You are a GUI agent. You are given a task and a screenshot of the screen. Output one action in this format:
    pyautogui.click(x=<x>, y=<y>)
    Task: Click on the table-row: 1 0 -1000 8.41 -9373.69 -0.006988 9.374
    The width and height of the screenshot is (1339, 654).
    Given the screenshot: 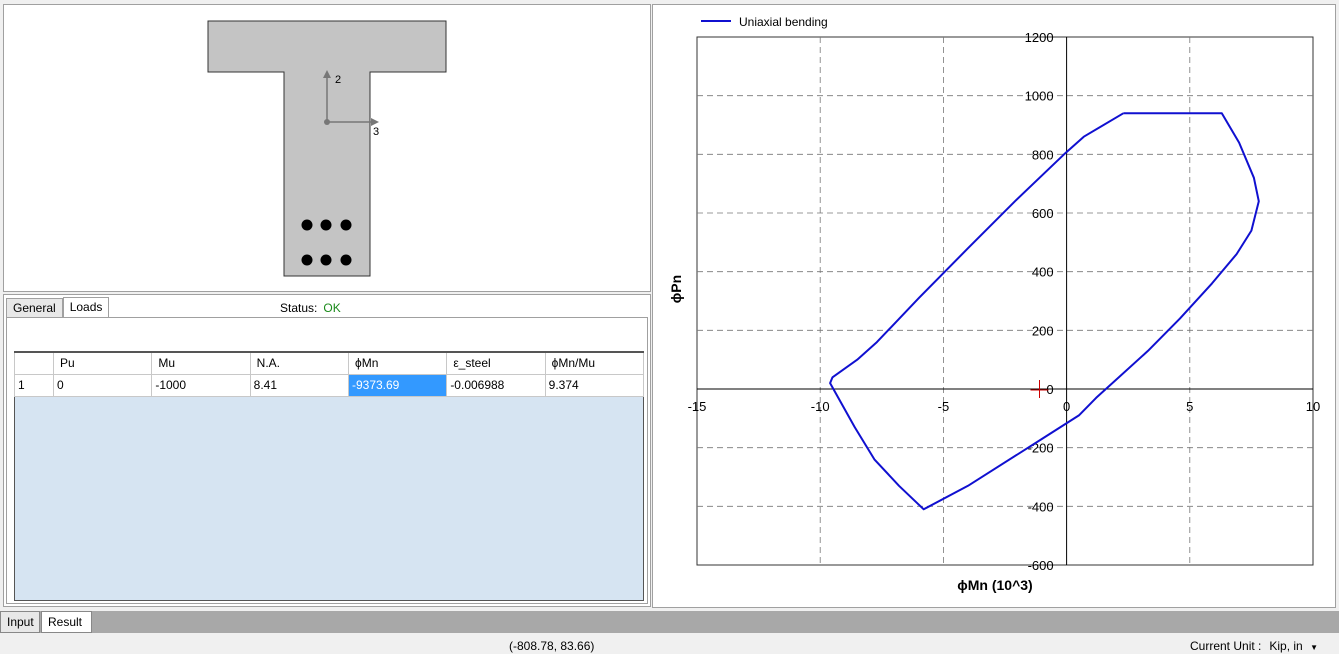 What is the action you would take?
    pyautogui.click(x=329, y=385)
    